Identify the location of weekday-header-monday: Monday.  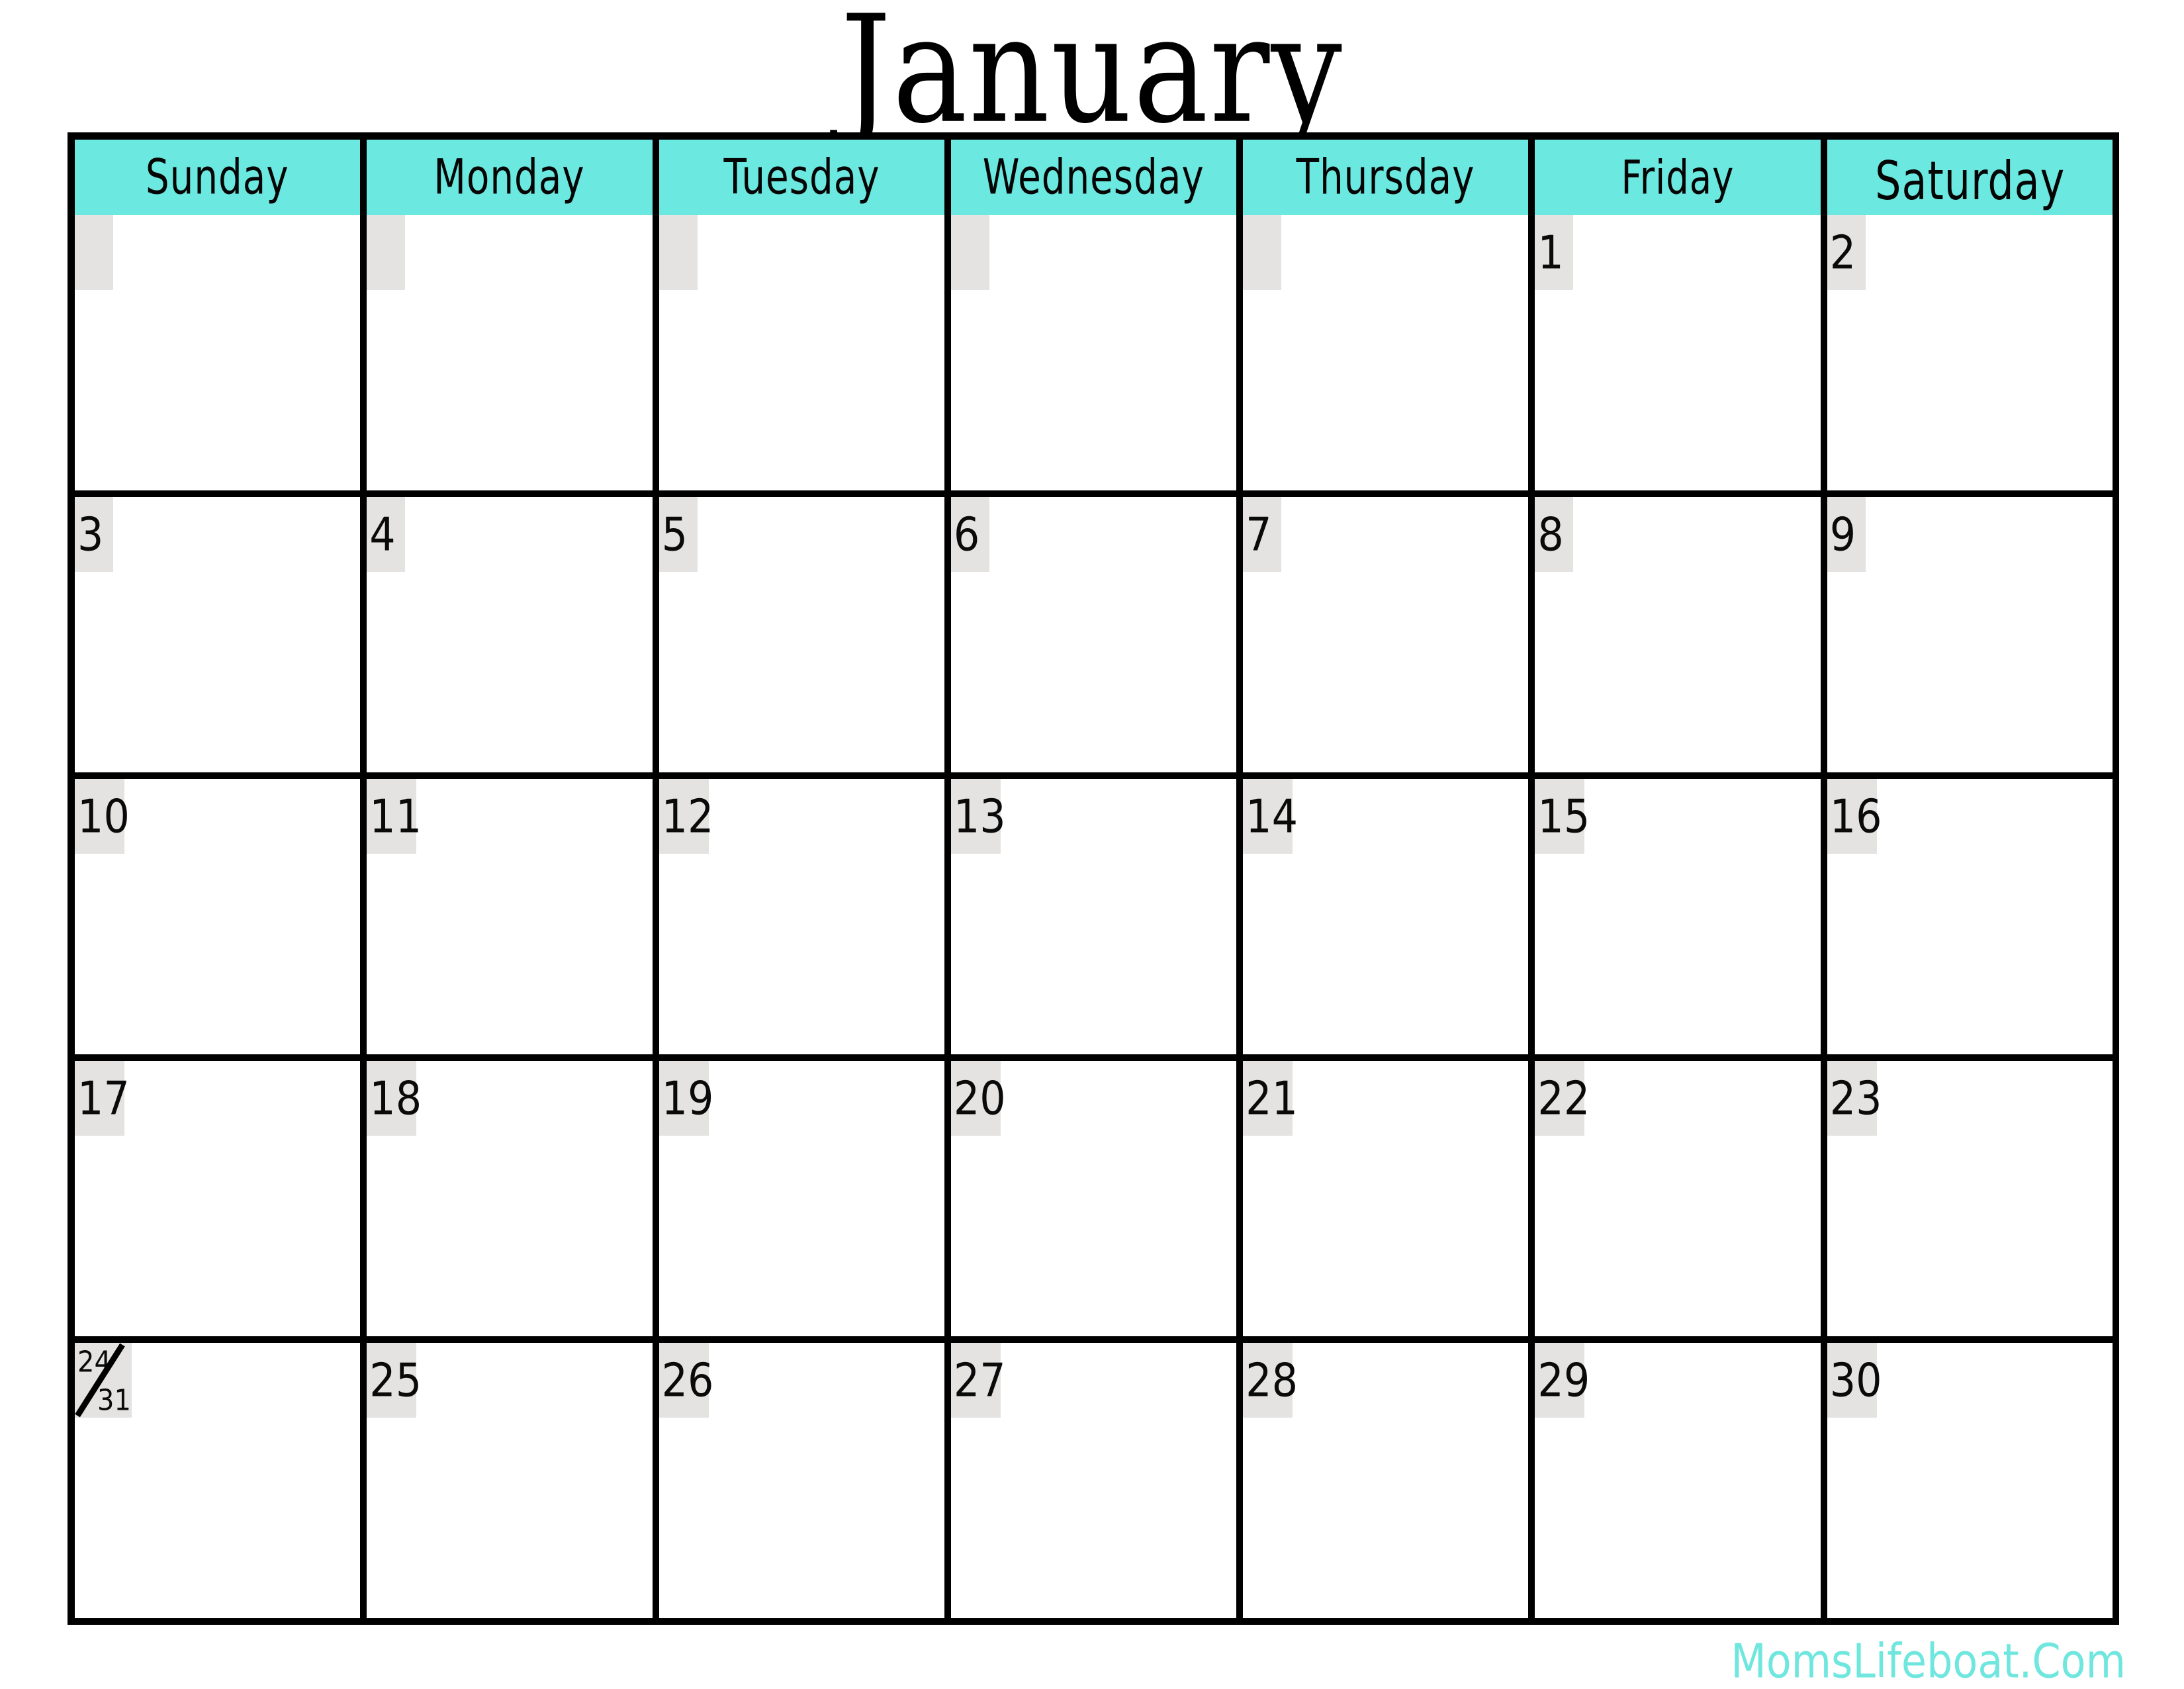
(513, 177).